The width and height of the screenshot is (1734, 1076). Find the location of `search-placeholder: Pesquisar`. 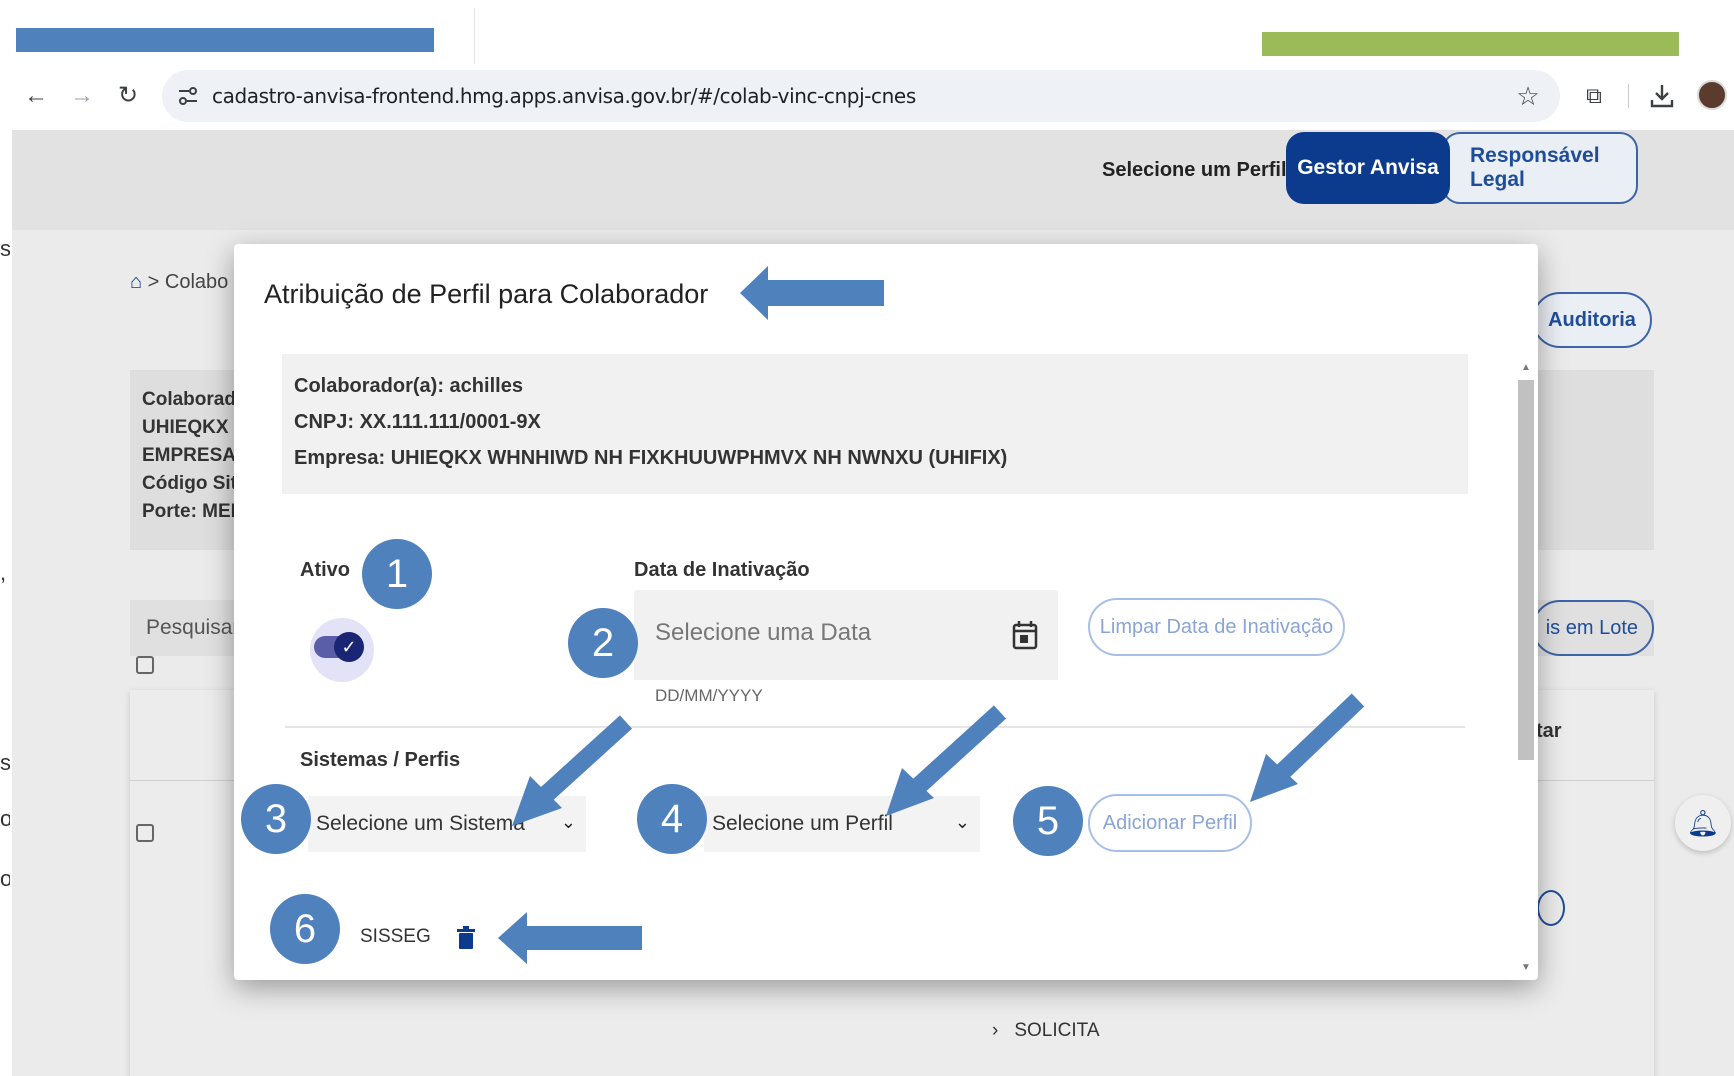

search-placeholder: Pesquisar is located at coordinates (193, 627).